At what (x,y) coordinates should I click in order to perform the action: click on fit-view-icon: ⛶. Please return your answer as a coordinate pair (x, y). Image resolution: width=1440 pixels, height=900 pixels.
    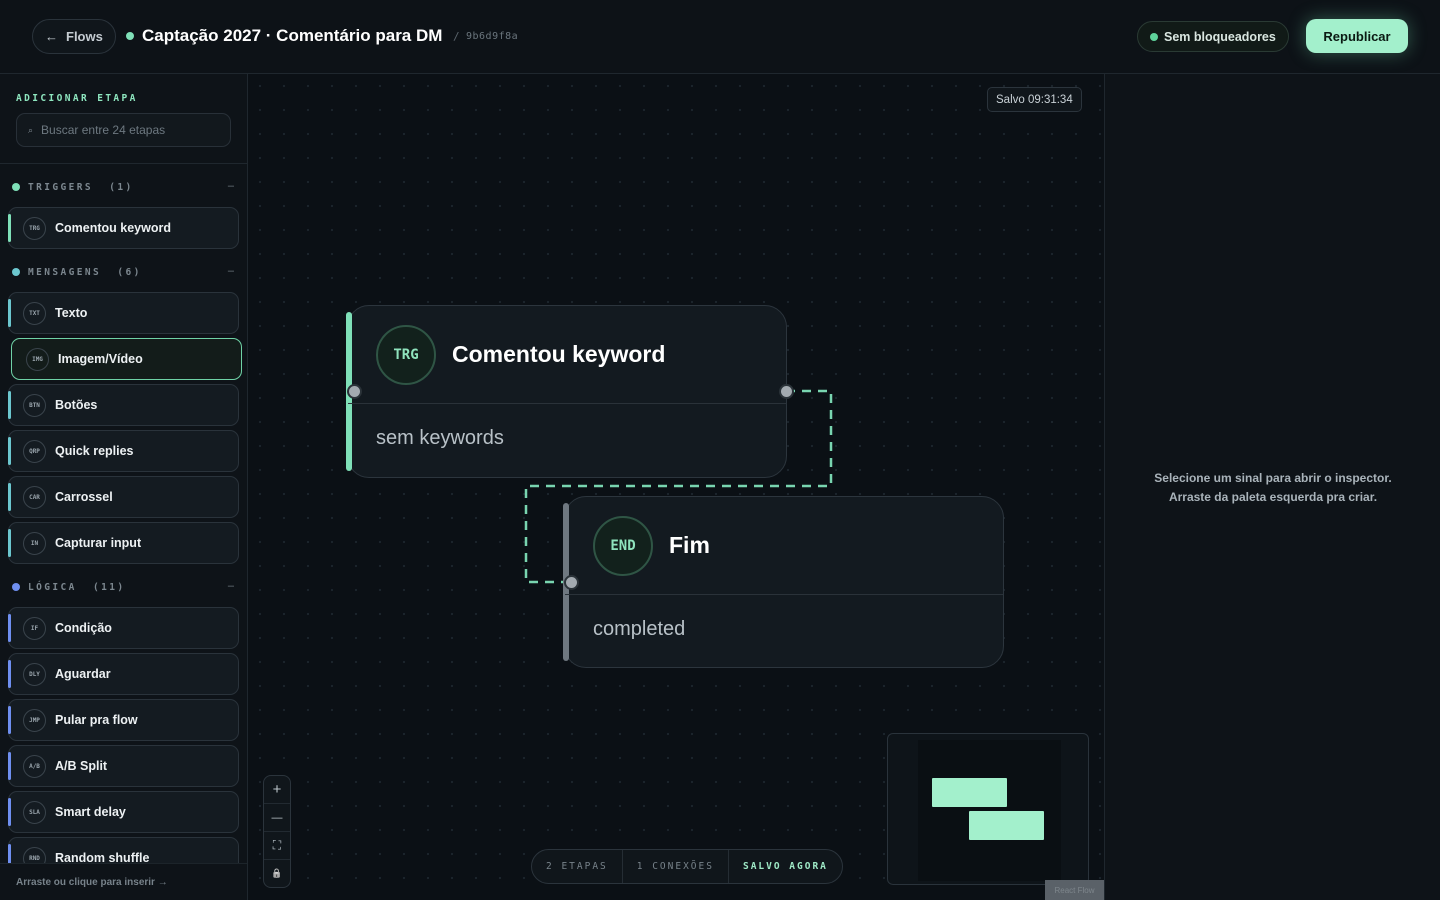
    Looking at the image, I should click on (277, 845).